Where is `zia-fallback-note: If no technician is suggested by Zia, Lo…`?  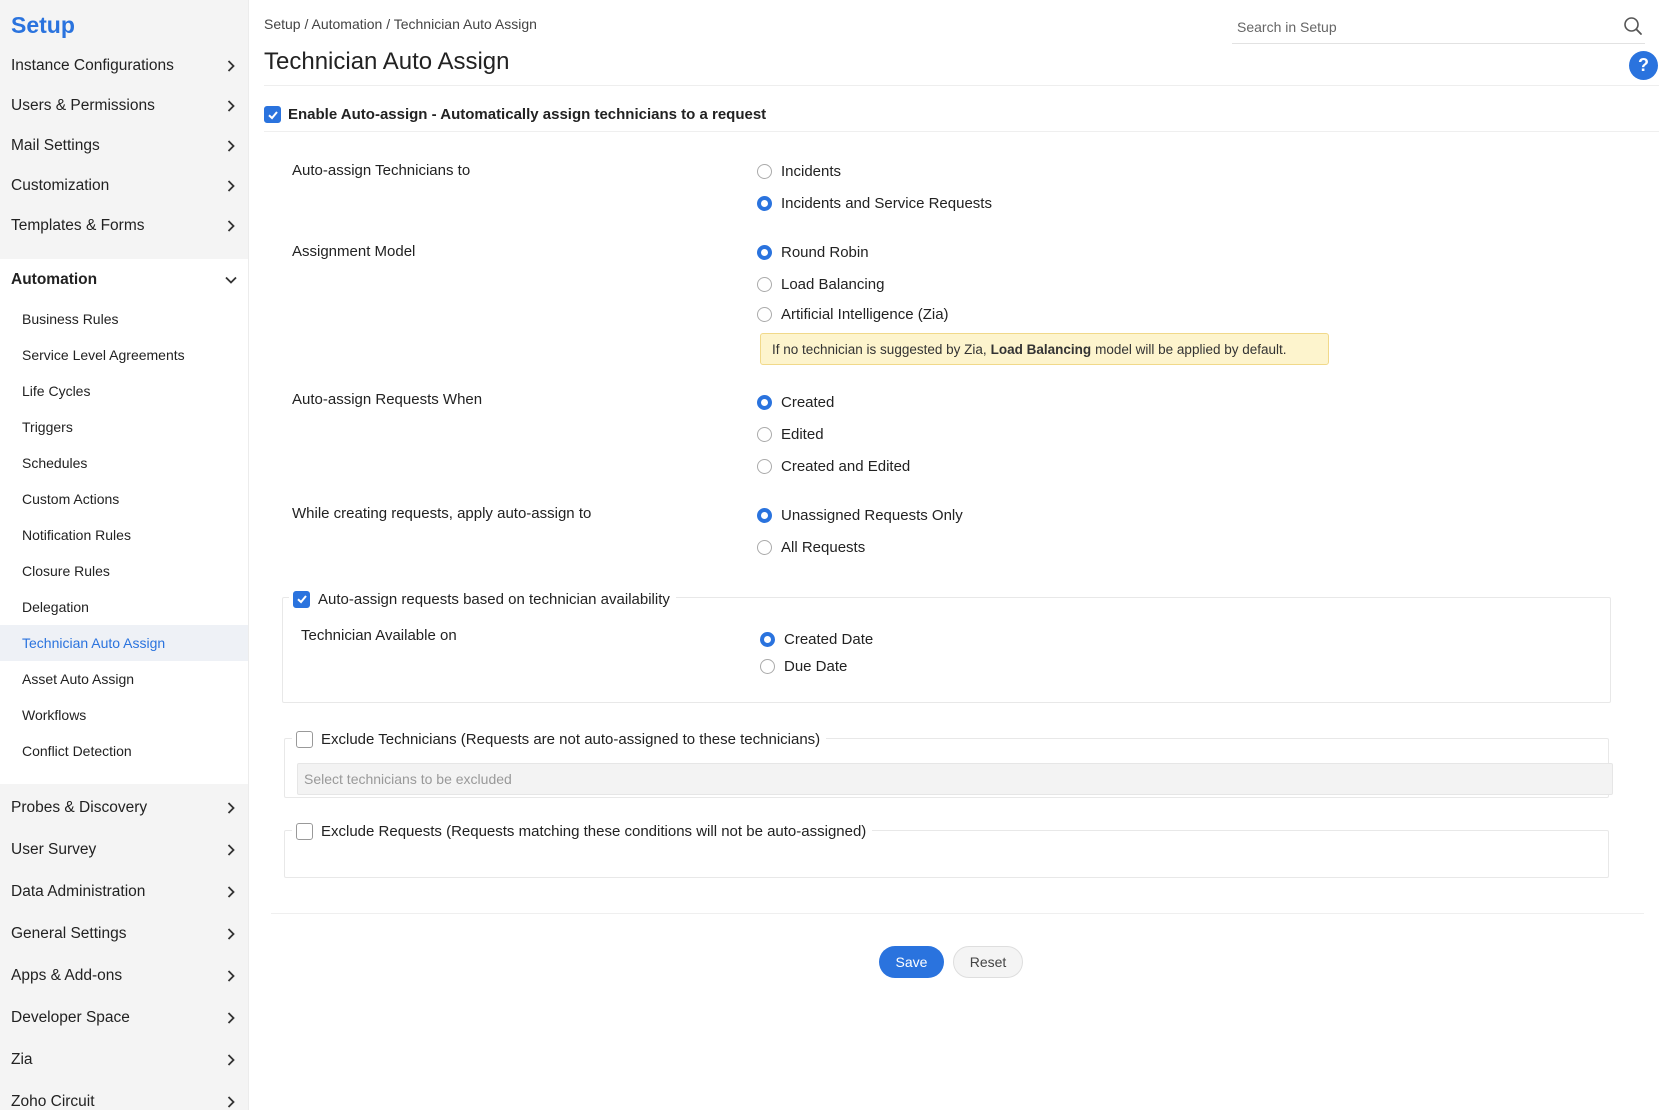 zia-fallback-note: If no technician is suggested by Zia, Lo… is located at coordinates (1044, 349).